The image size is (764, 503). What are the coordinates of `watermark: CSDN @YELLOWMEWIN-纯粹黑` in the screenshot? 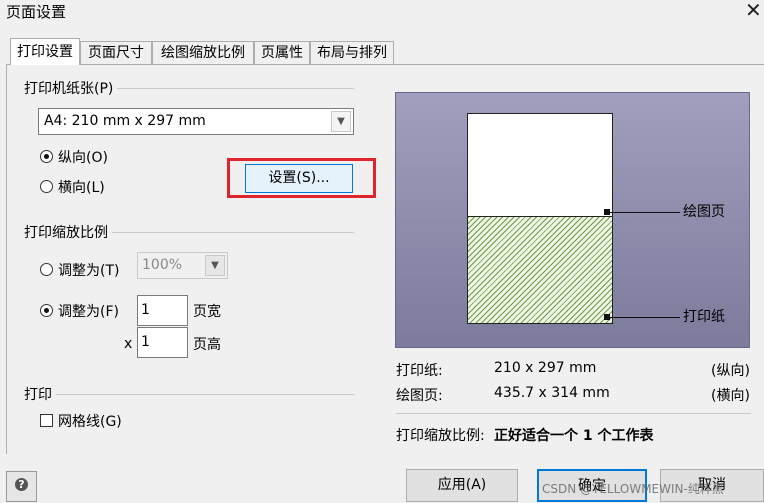 It's located at (633, 489).